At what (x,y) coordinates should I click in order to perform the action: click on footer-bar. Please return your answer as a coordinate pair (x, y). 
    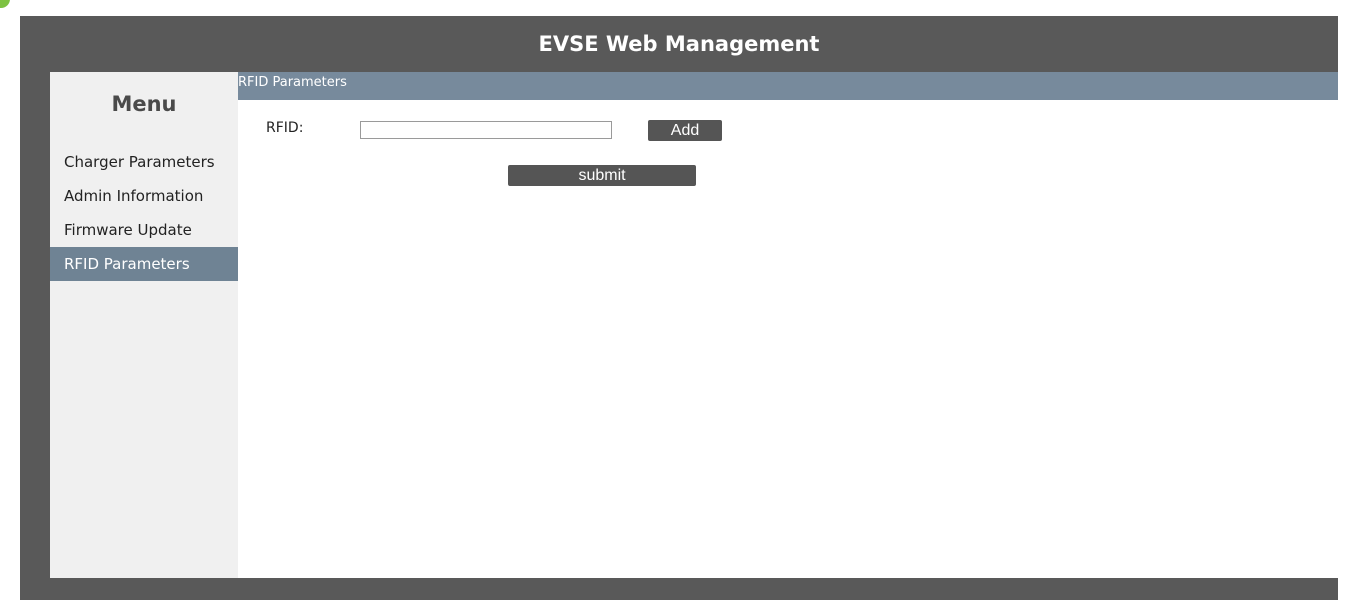
    Looking at the image, I should click on (679, 589).